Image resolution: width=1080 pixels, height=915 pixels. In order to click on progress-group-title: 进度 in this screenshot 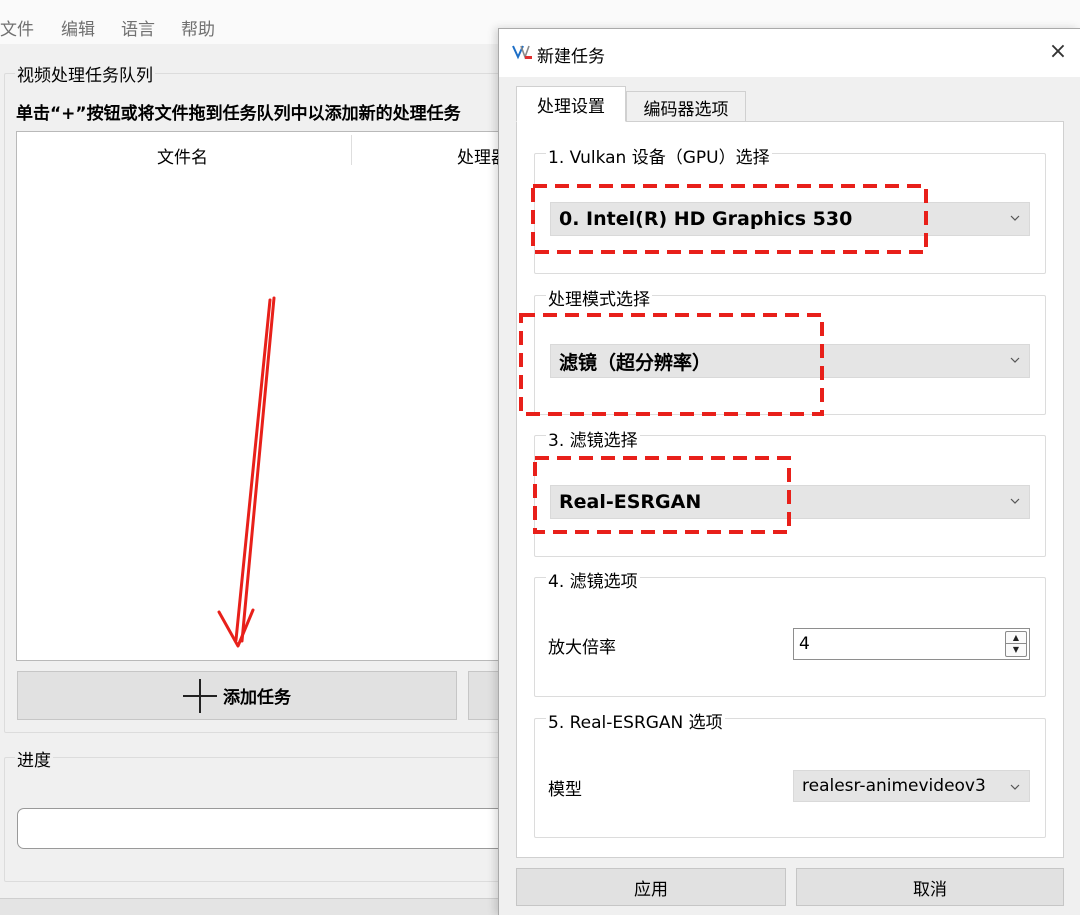, I will do `click(34, 758)`.